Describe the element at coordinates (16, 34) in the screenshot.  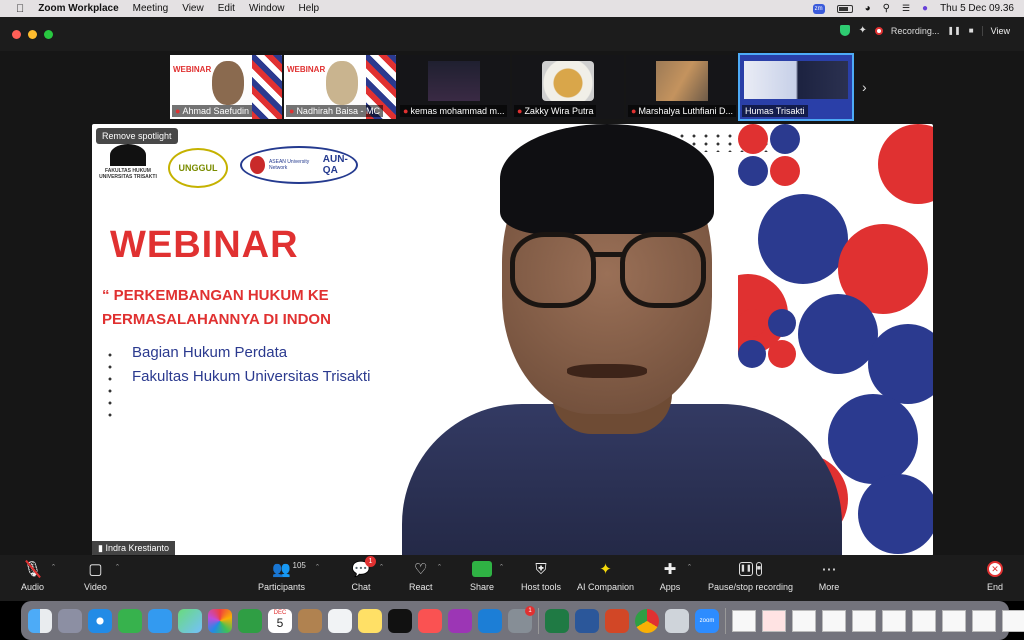
I see `window-close-button` at that location.